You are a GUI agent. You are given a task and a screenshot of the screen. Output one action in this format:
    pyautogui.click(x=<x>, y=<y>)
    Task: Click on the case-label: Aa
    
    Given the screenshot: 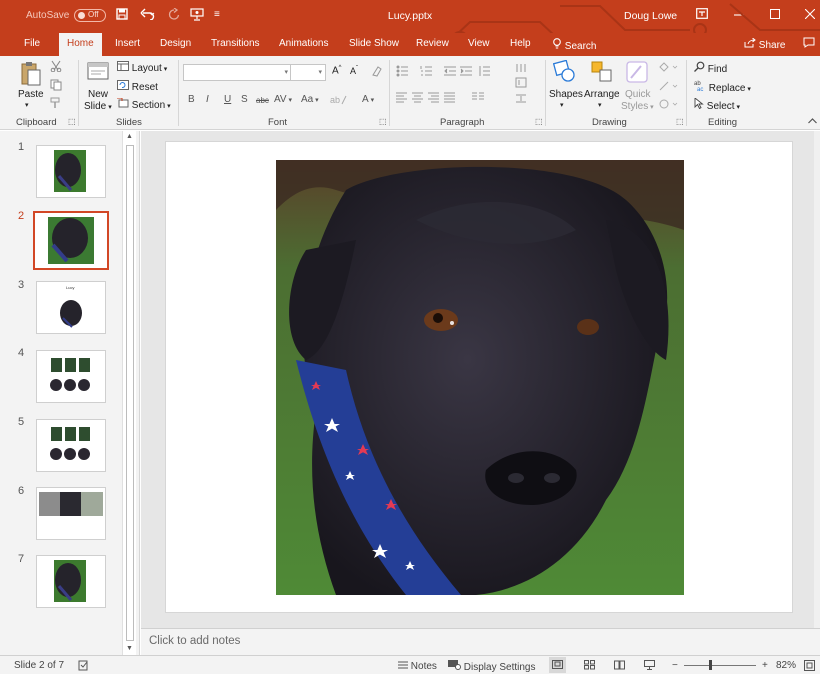 What is the action you would take?
    pyautogui.click(x=307, y=99)
    